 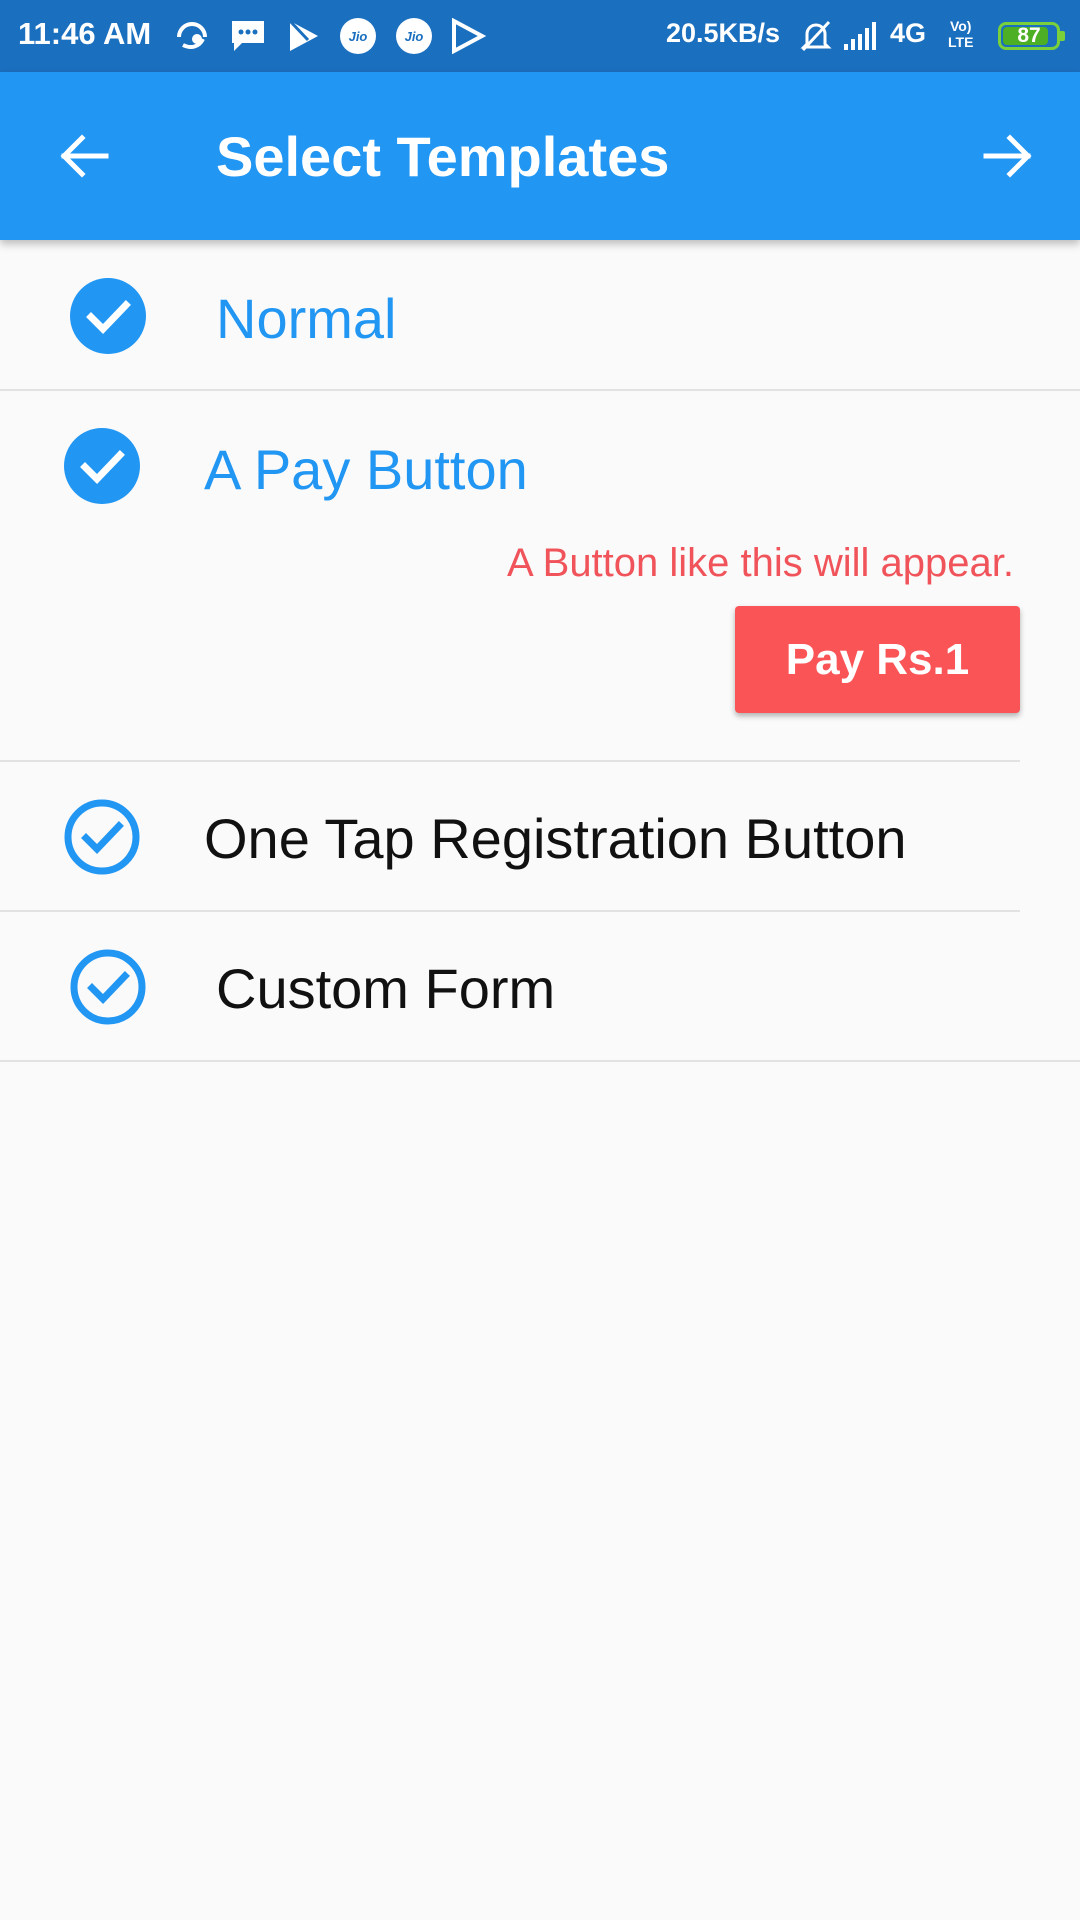 What do you see at coordinates (306, 318) in the screenshot?
I see `template-label: Normal` at bounding box center [306, 318].